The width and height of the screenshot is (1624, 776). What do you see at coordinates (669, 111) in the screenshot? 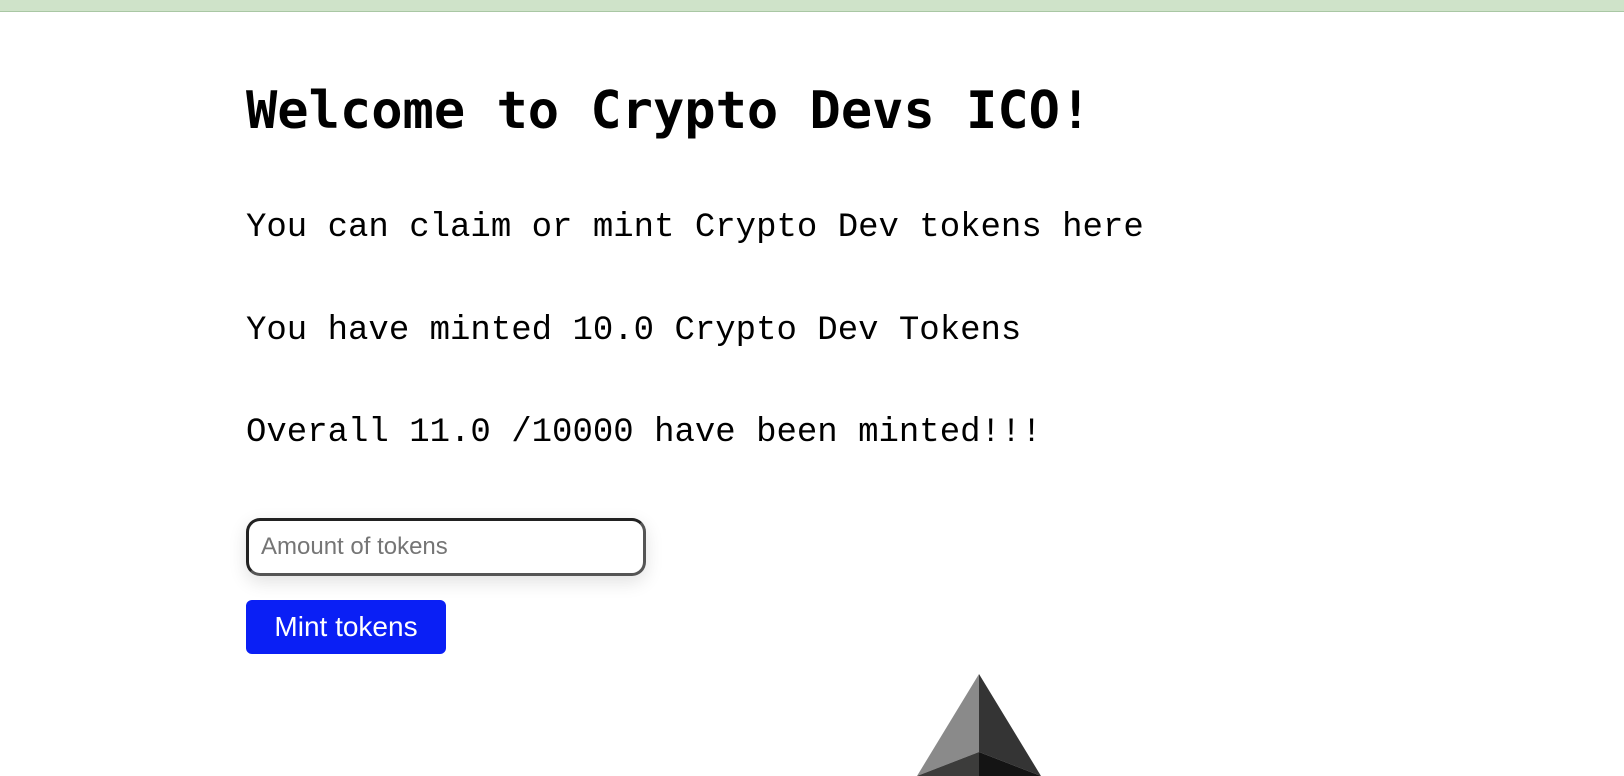
I see `page-title: Welcome to Crypto Devs ICO!` at bounding box center [669, 111].